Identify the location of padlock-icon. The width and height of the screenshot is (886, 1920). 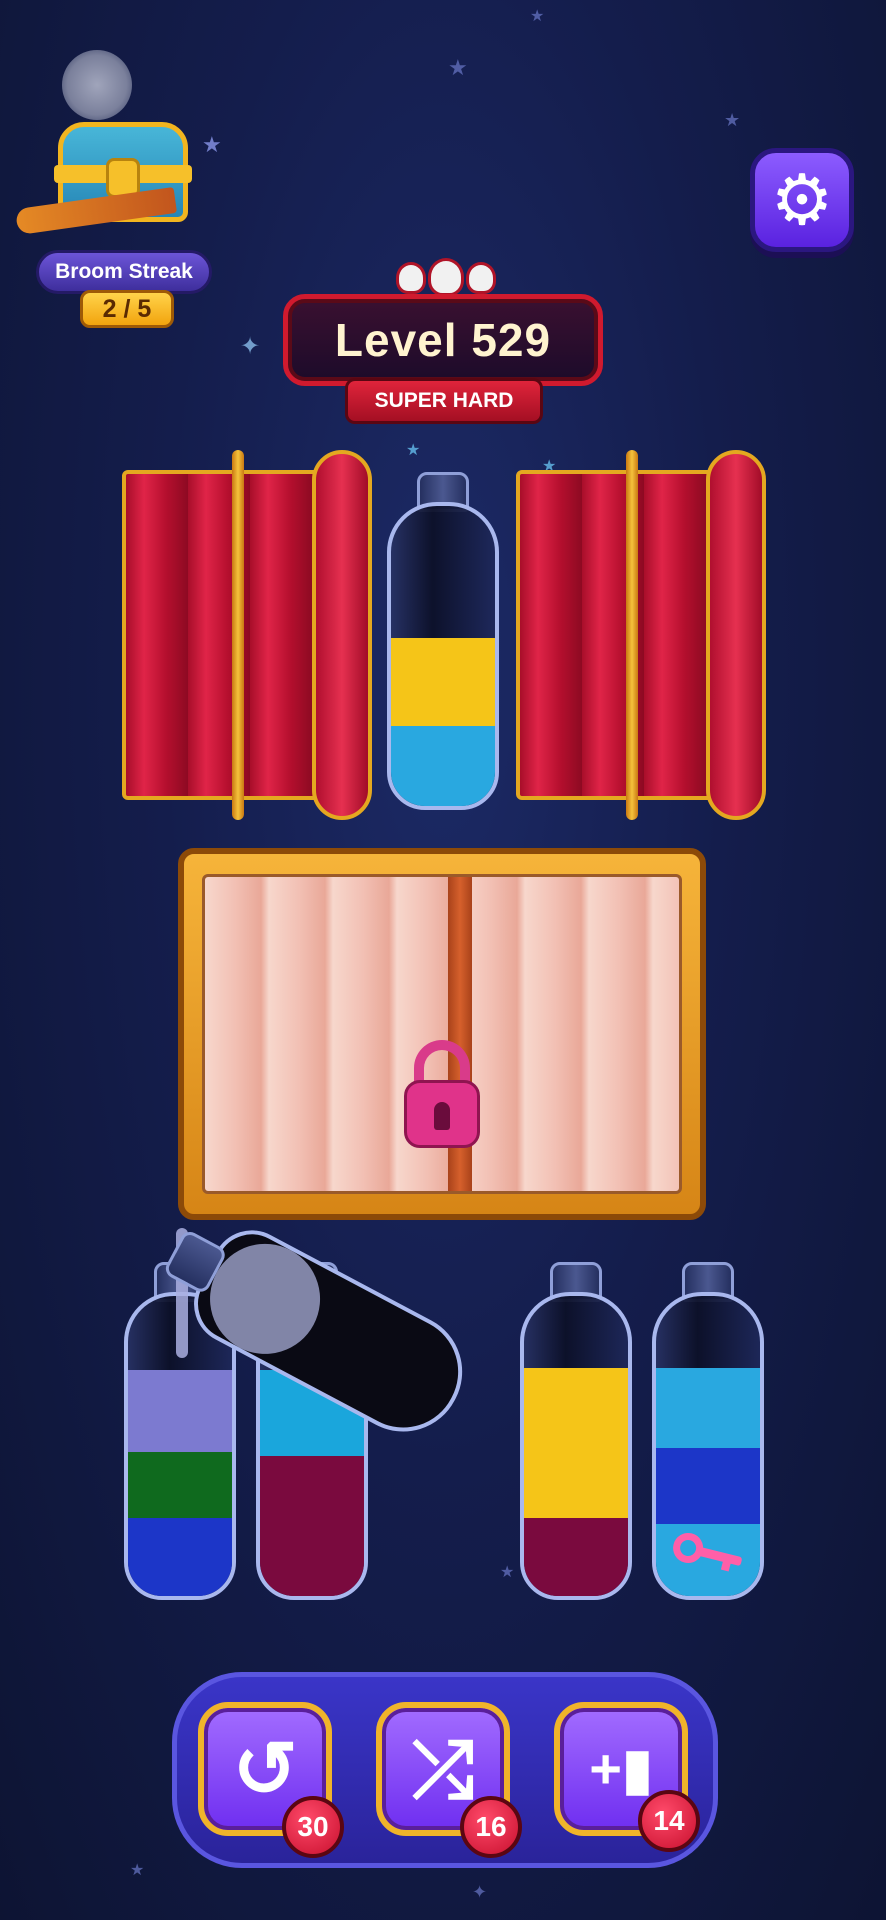
(442, 1094).